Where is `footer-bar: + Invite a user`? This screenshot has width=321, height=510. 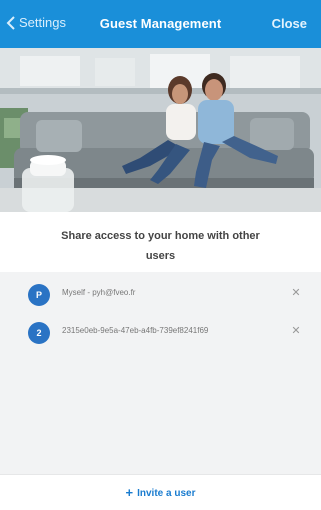
footer-bar: + Invite a user is located at coordinates (160, 492).